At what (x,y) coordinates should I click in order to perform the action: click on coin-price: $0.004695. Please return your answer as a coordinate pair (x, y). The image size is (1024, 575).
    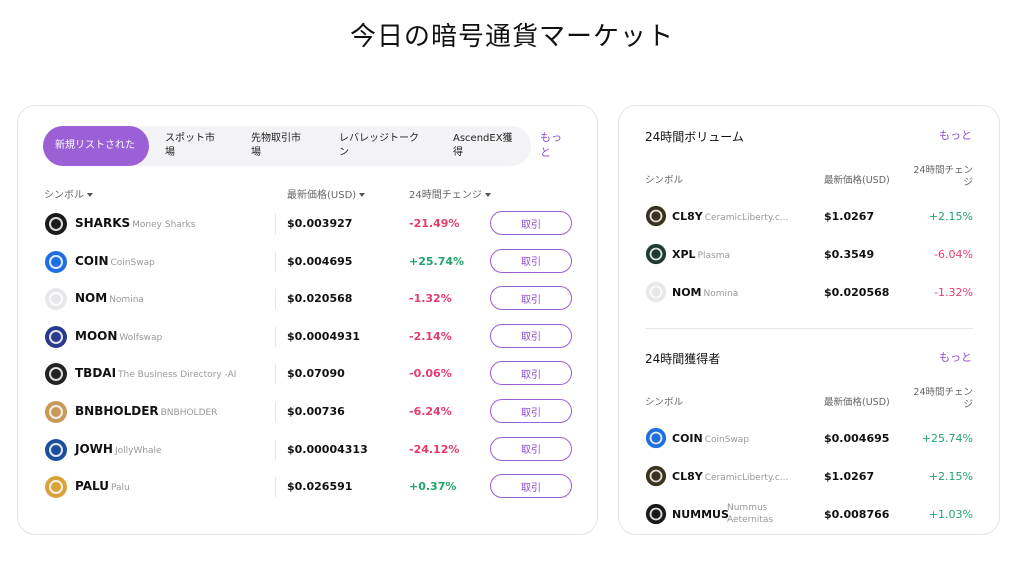
    Looking at the image, I should click on (320, 261).